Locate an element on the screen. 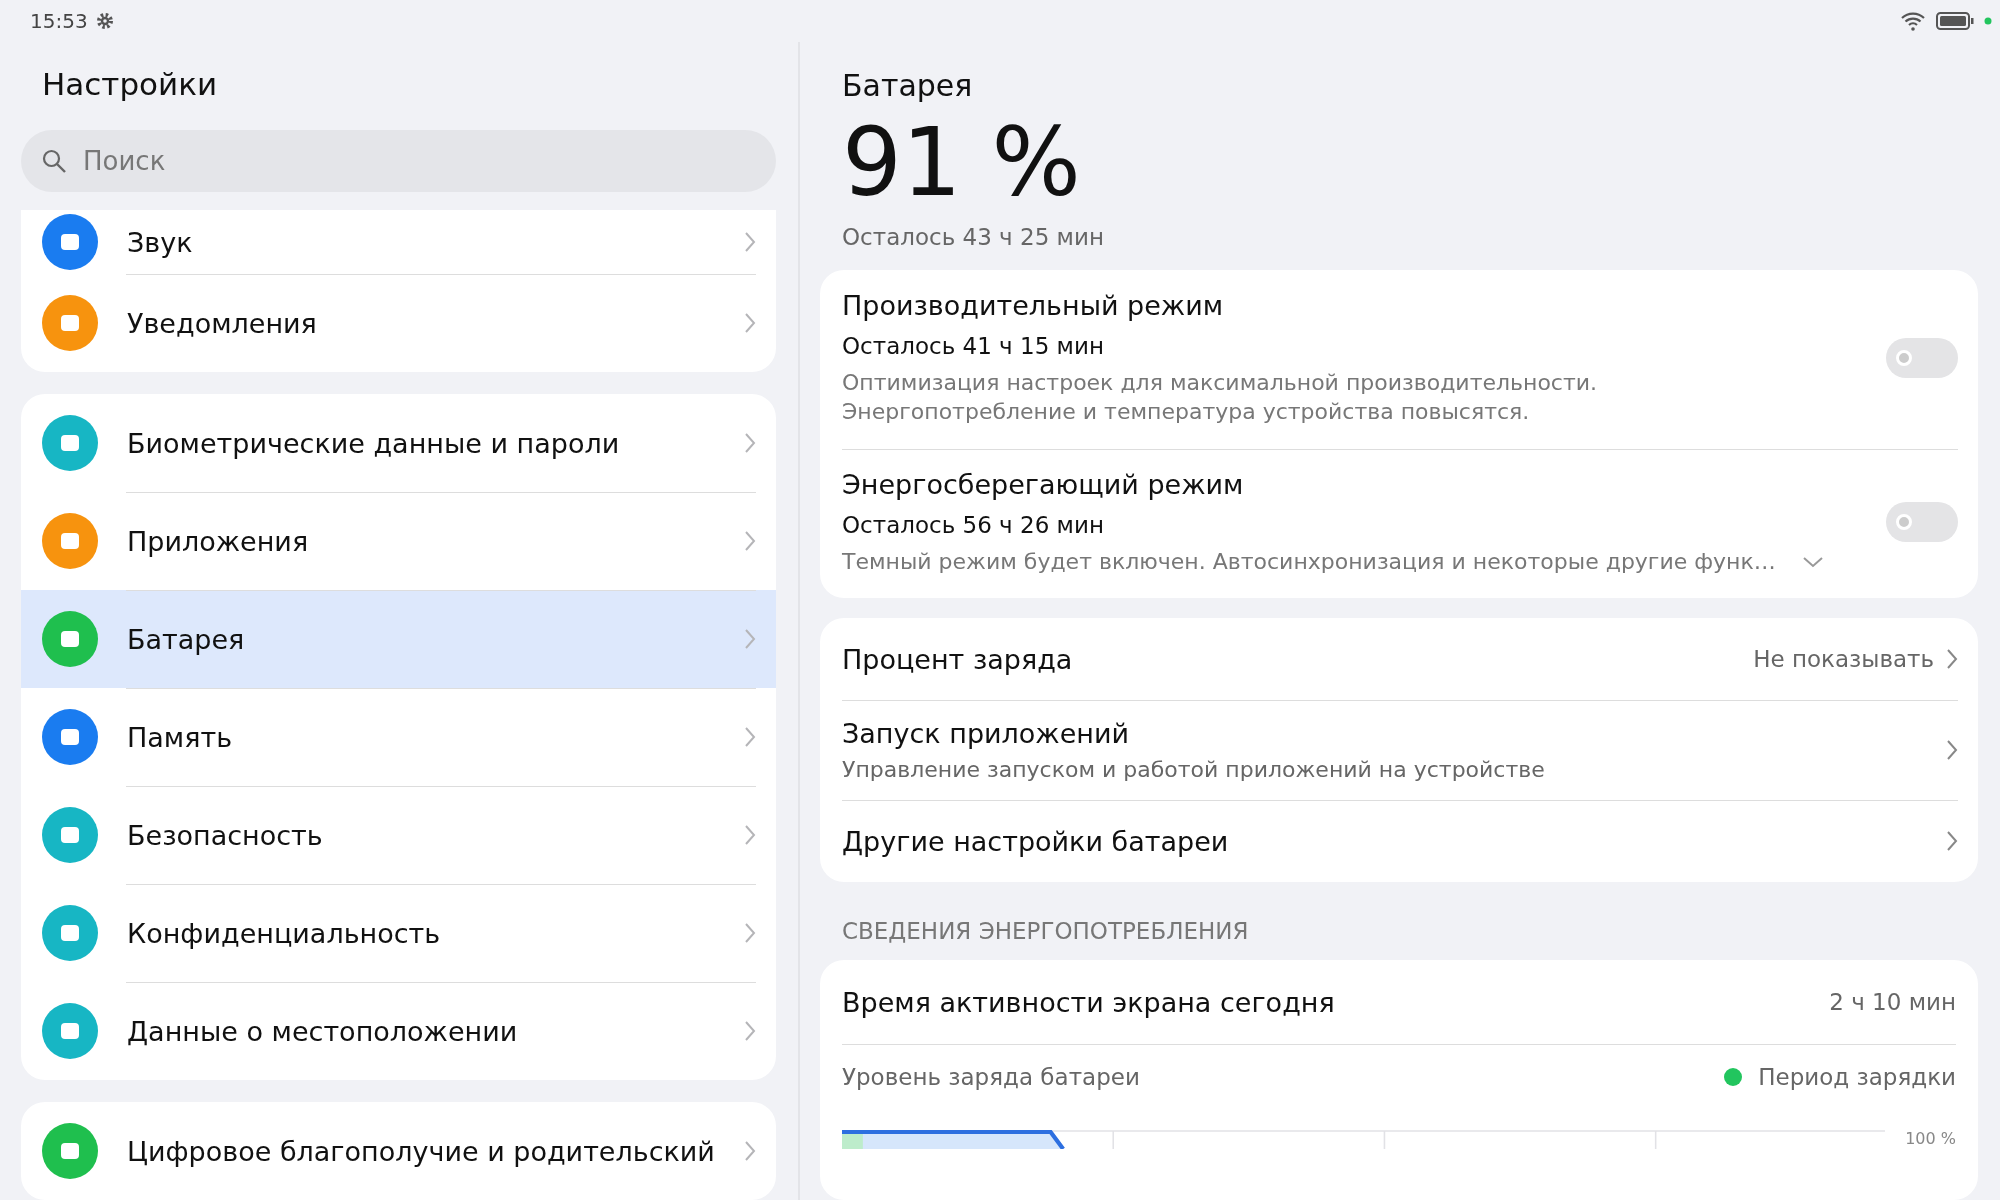  chart-title: Уровень заряда батареи is located at coordinates (991, 1077).